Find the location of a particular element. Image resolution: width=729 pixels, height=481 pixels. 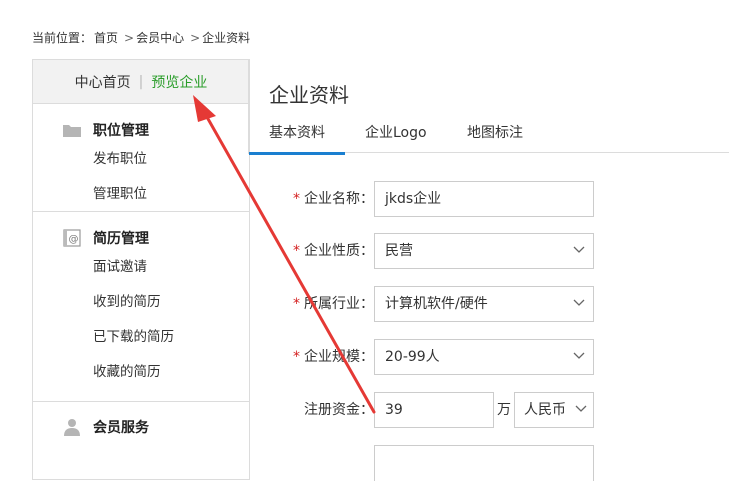

group-title: 会员服务 is located at coordinates (121, 428).